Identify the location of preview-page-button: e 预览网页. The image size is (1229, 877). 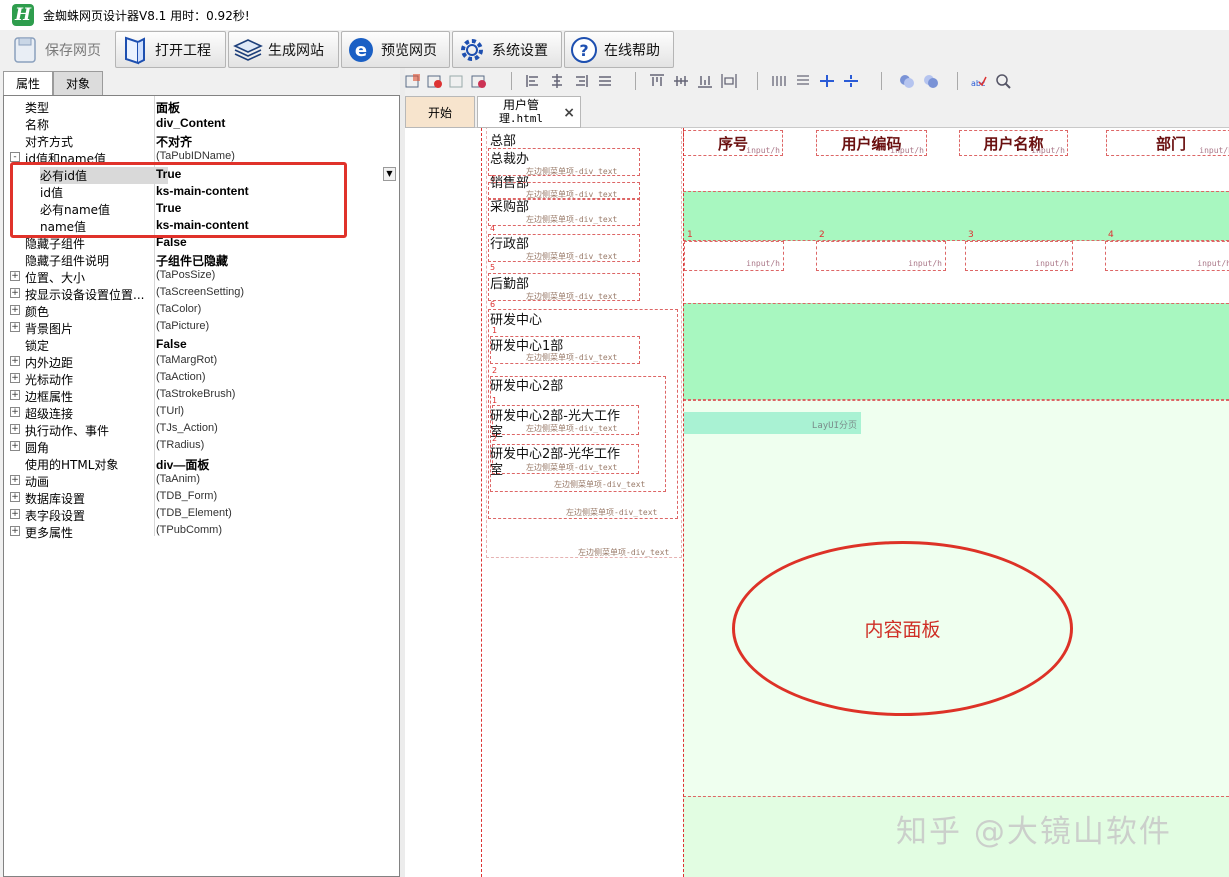
(395, 49).